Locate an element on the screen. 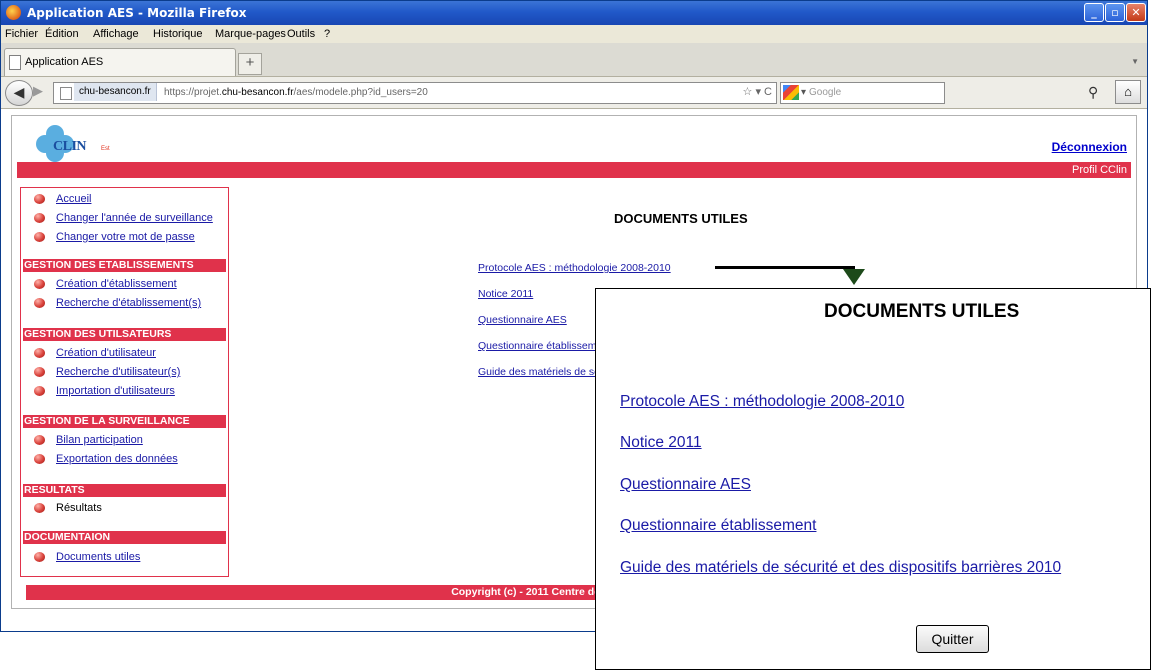 This screenshot has width=1151, height=670. zoom-link-protocole: Protocole AES : méthodologie 2008-2010 is located at coordinates (762, 402).